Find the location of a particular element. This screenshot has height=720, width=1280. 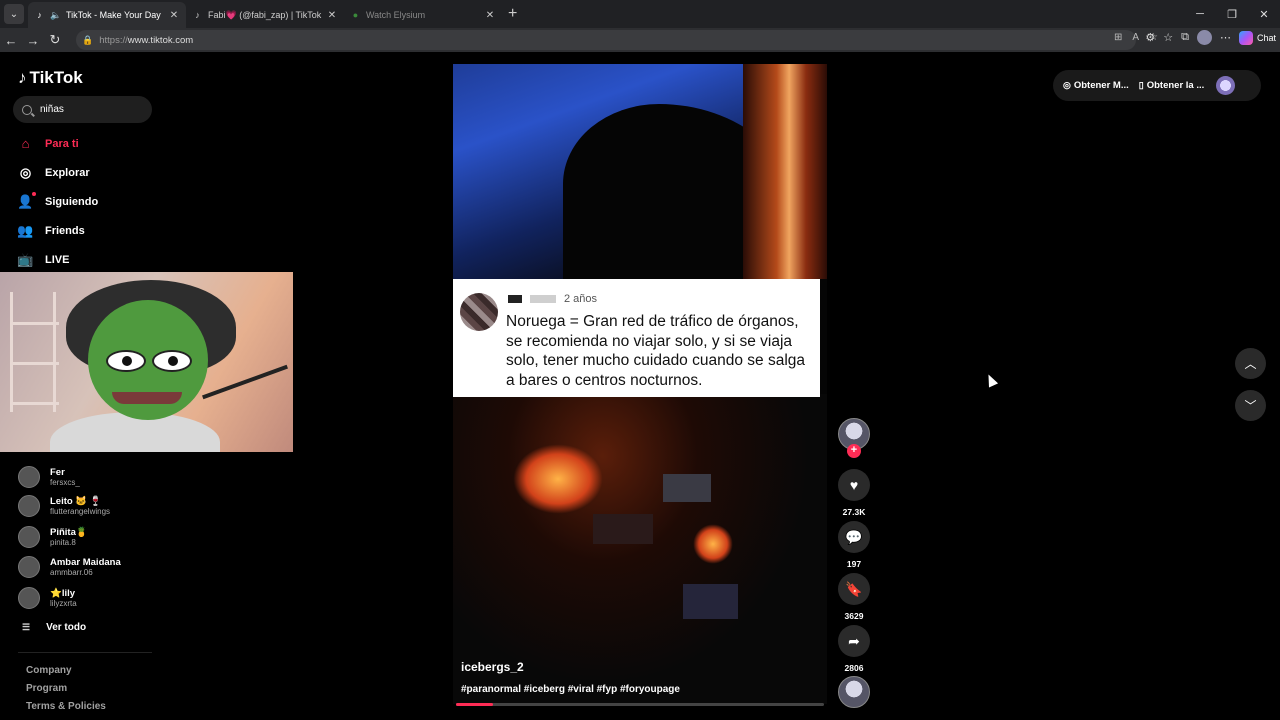

nav-siguiendo: 👤 Siguiendo is located at coordinates (57, 200).